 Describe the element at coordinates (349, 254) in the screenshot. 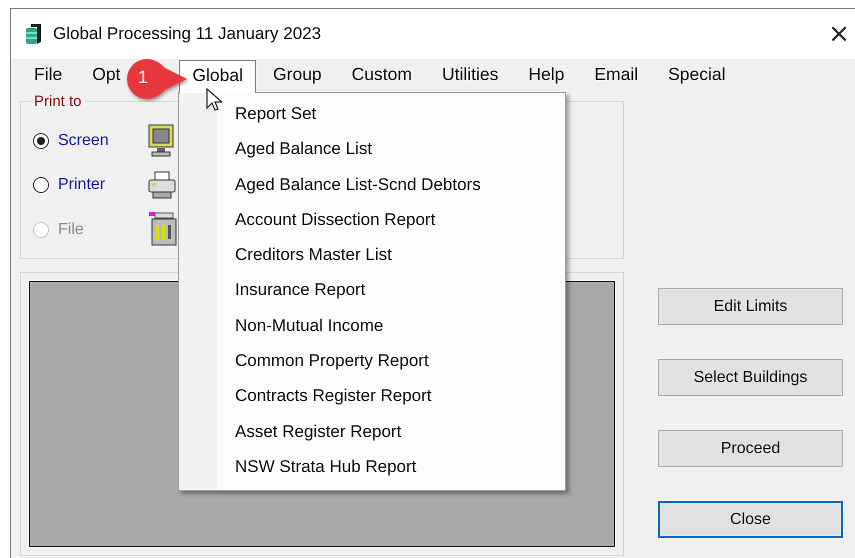

I see `menu-entry: Creditors Master List` at that location.